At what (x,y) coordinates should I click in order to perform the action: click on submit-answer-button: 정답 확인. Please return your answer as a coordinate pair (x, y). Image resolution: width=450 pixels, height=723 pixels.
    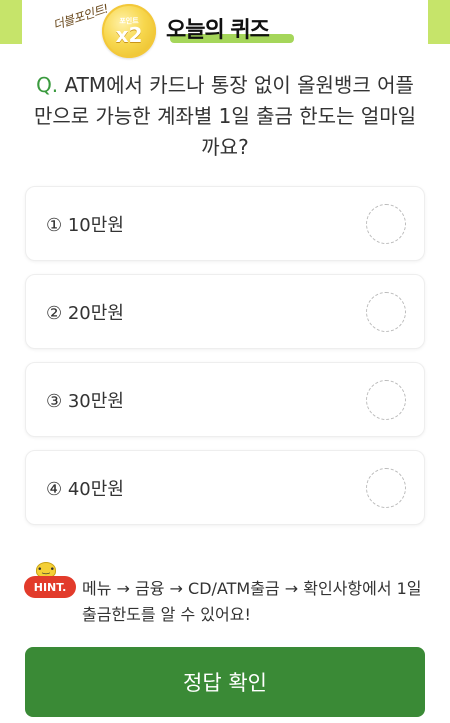
    Looking at the image, I should click on (225, 682).